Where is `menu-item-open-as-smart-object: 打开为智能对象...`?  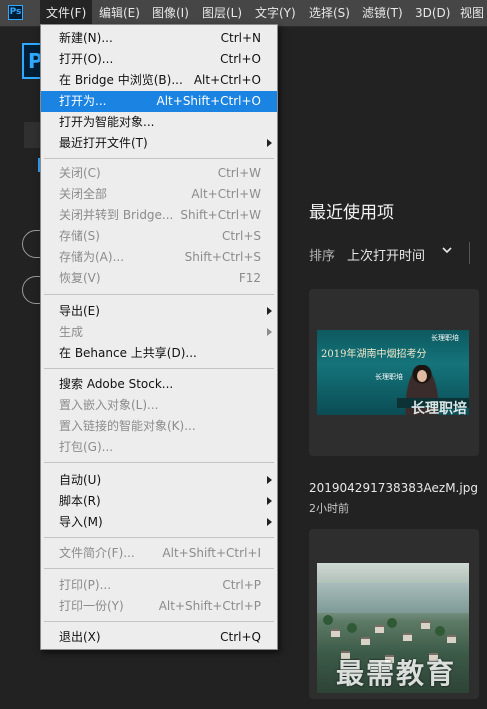 menu-item-open-as-smart-object: 打开为智能对象... is located at coordinates (159, 122).